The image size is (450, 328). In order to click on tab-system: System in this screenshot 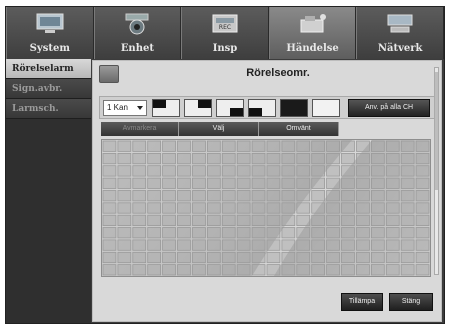, I will do `click(50, 33)`.